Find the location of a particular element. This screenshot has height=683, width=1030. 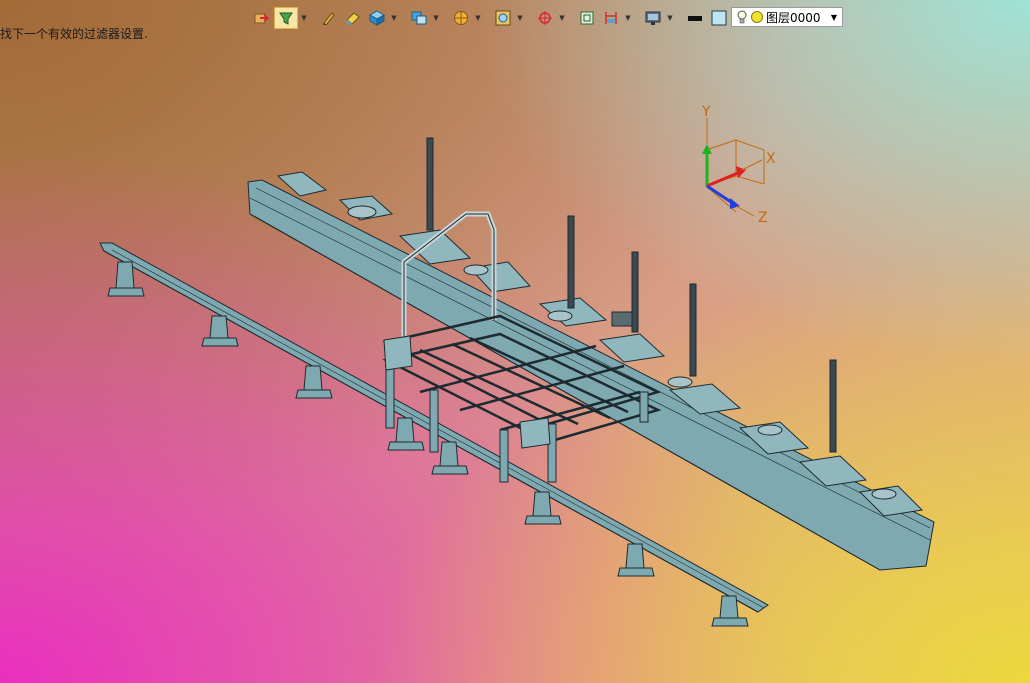

status-message: 找下一个有效的过滤器设置. is located at coordinates (74, 34).